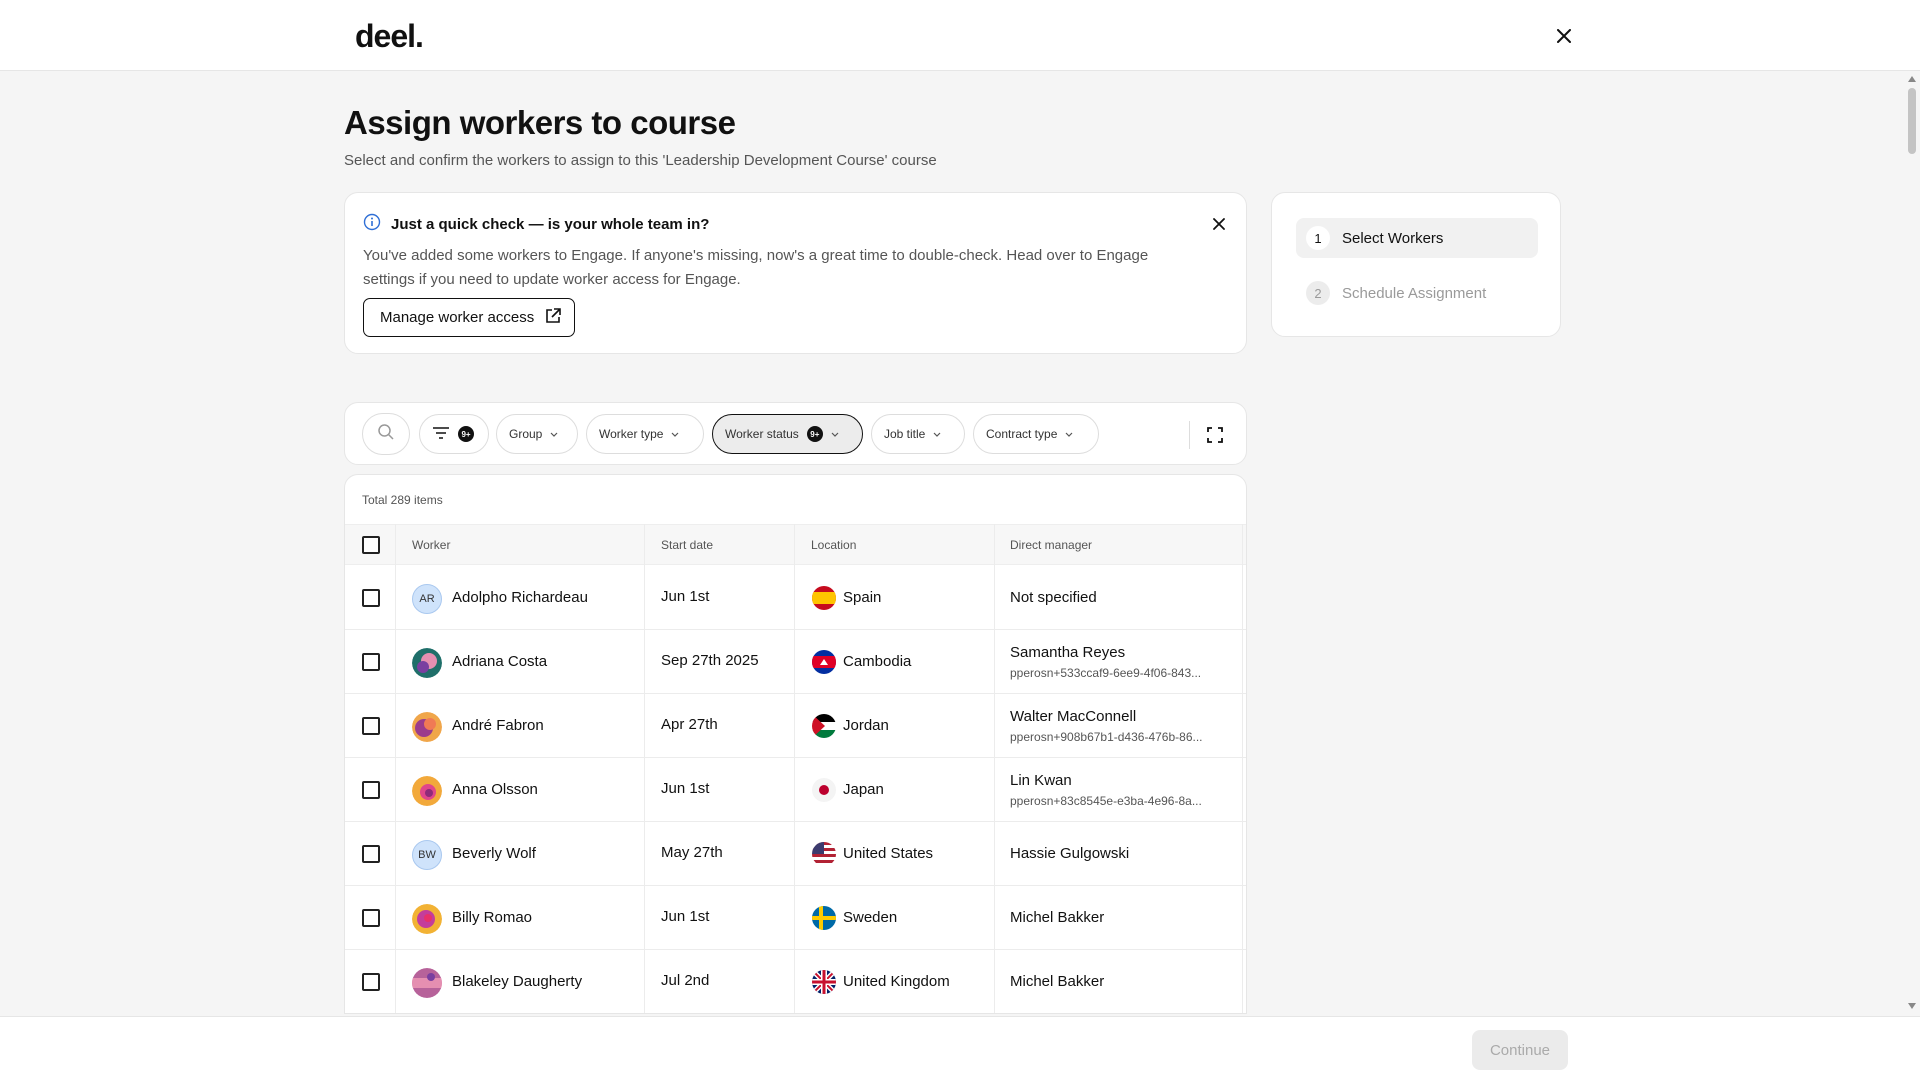 This screenshot has height=1080, width=1920. I want to click on start-date: Sep 27th 2025, so click(710, 660).